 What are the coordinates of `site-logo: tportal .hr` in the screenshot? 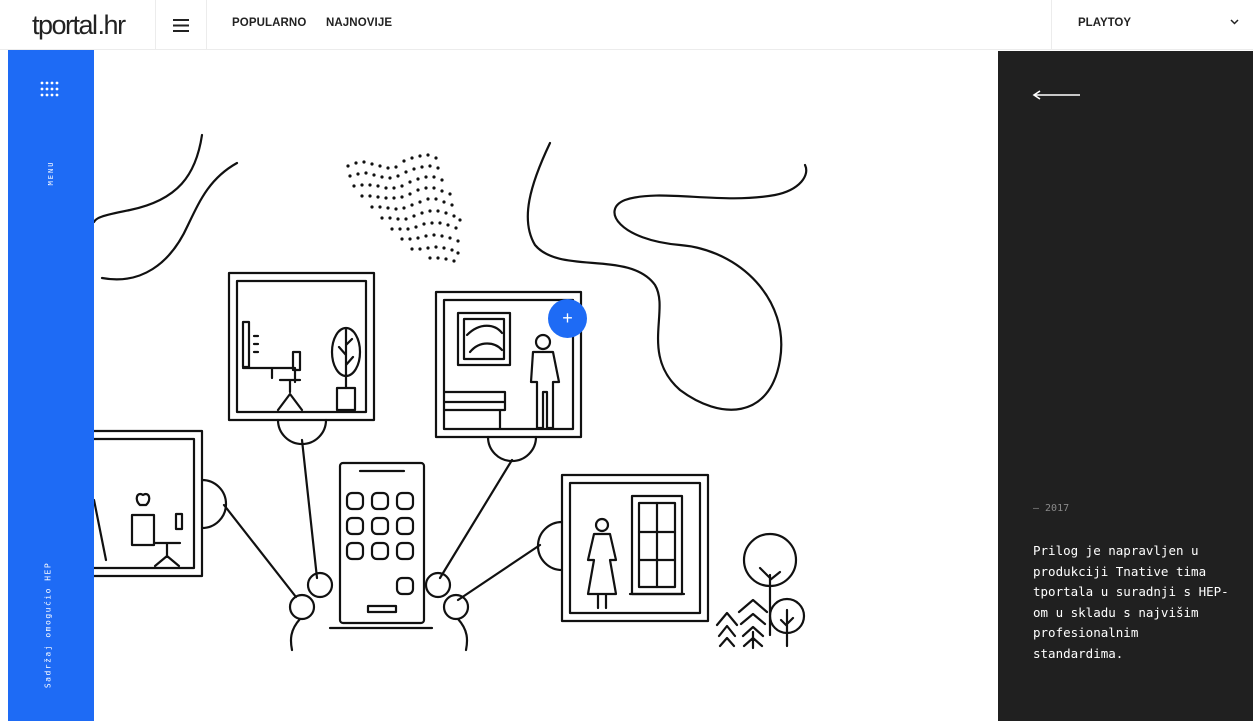 It's located at (79, 25).